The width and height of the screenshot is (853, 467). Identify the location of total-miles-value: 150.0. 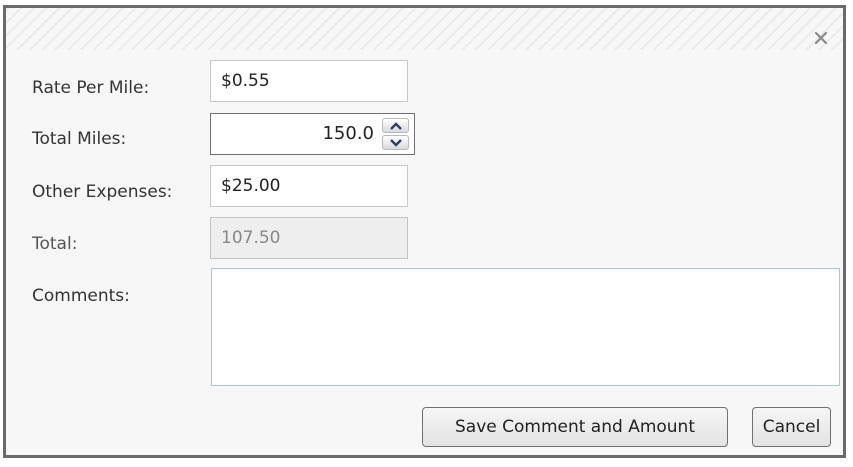
(348, 134).